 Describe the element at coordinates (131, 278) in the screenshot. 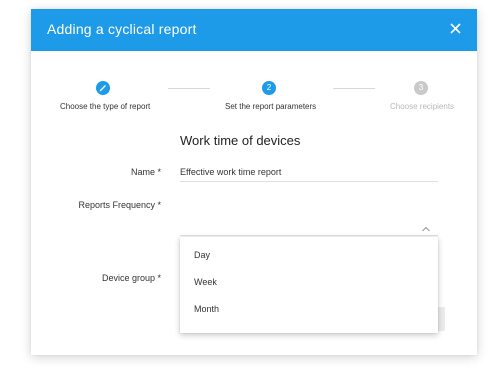

I see `device-group-label: Device group *` at that location.